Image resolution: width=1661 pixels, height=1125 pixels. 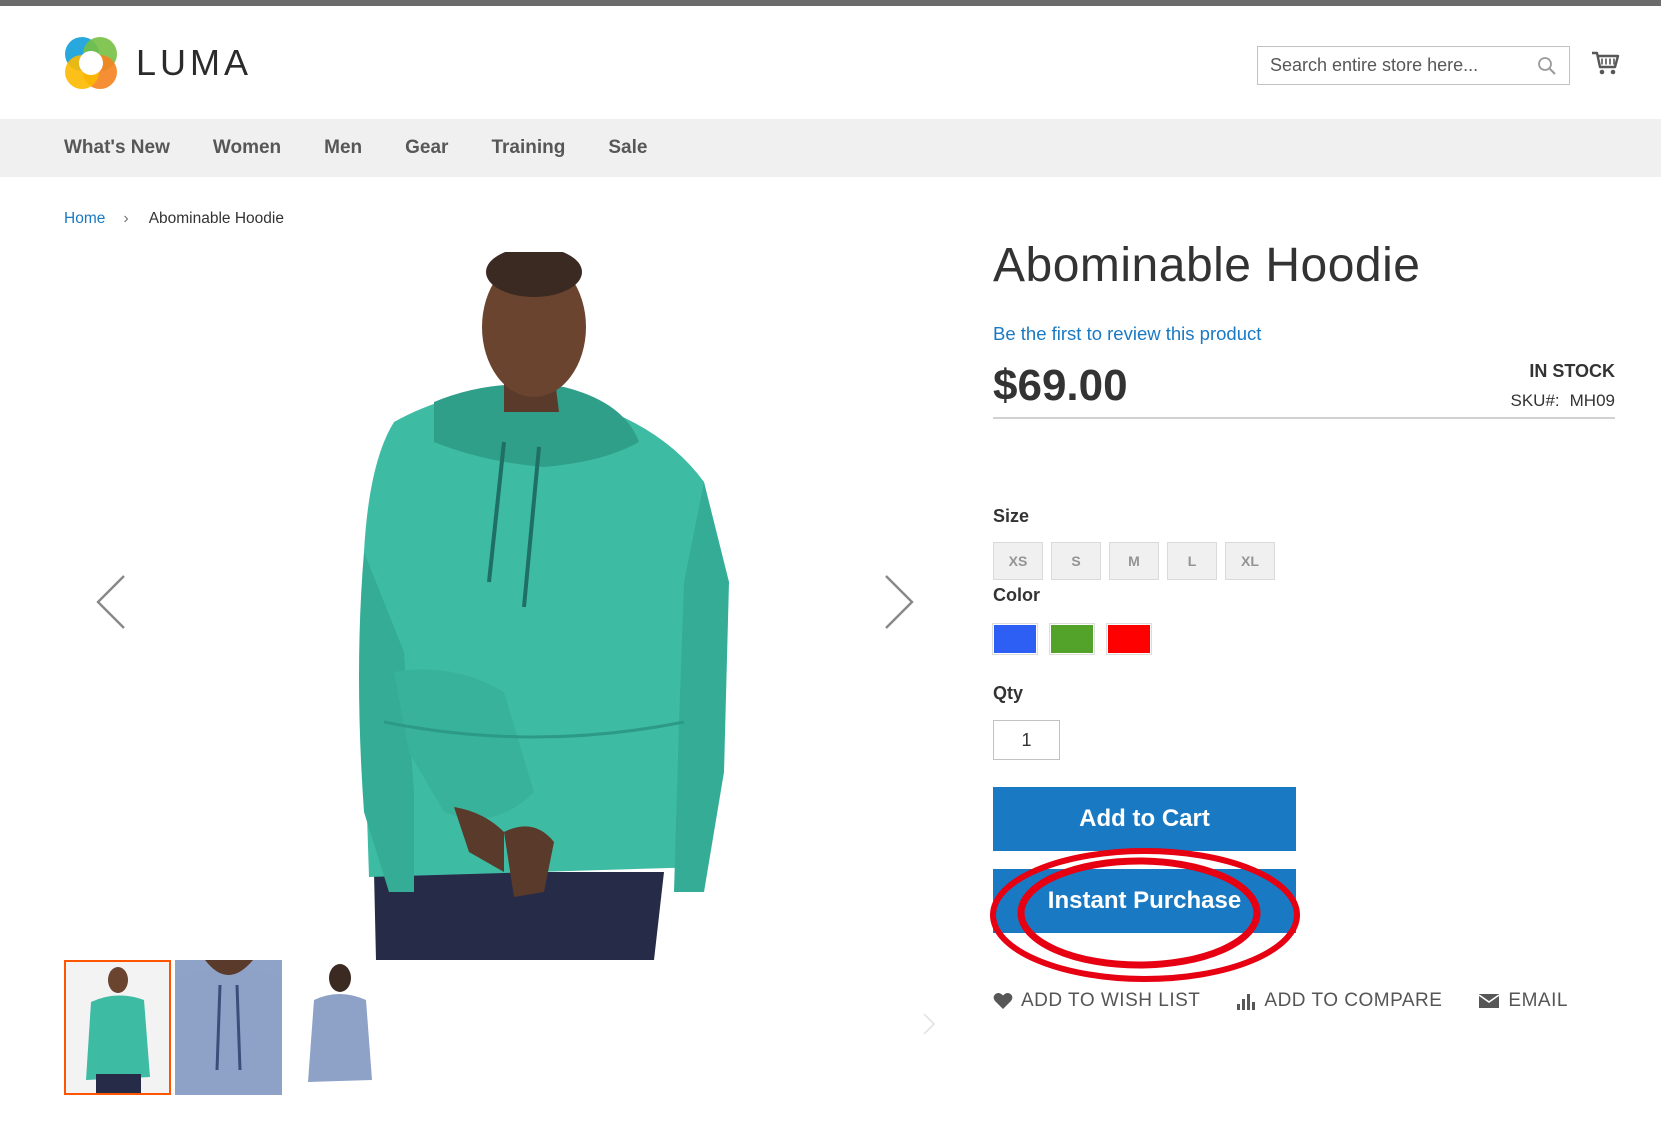 What do you see at coordinates (216, 218) in the screenshot?
I see `breadcrumb-current: Abominable Hoodie` at bounding box center [216, 218].